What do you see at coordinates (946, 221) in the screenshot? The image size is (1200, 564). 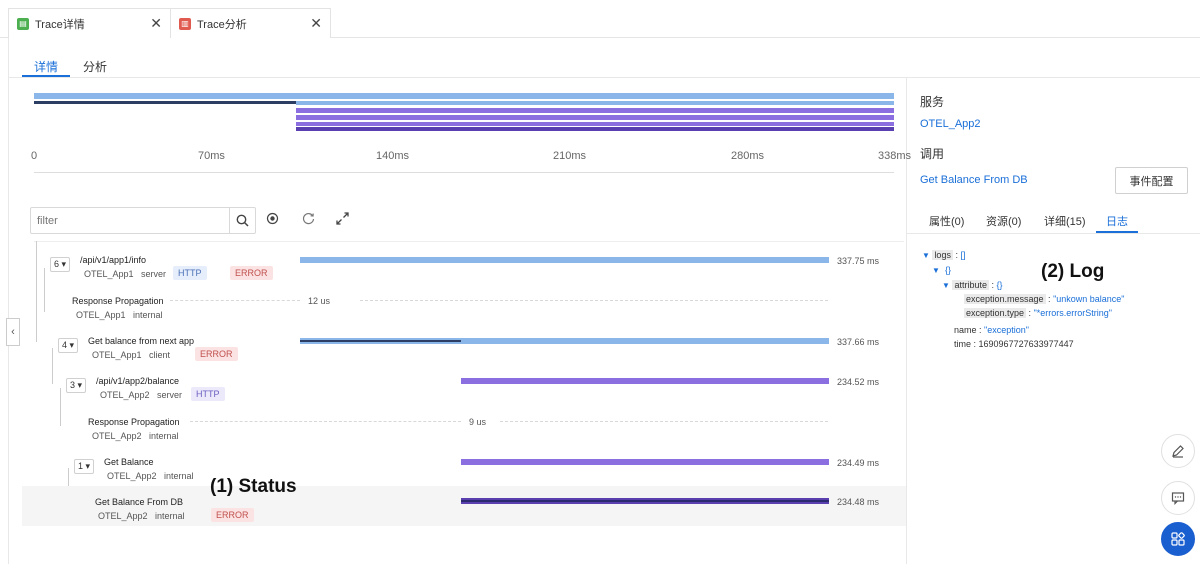 I see `tab-attributes: 属性(0)` at bounding box center [946, 221].